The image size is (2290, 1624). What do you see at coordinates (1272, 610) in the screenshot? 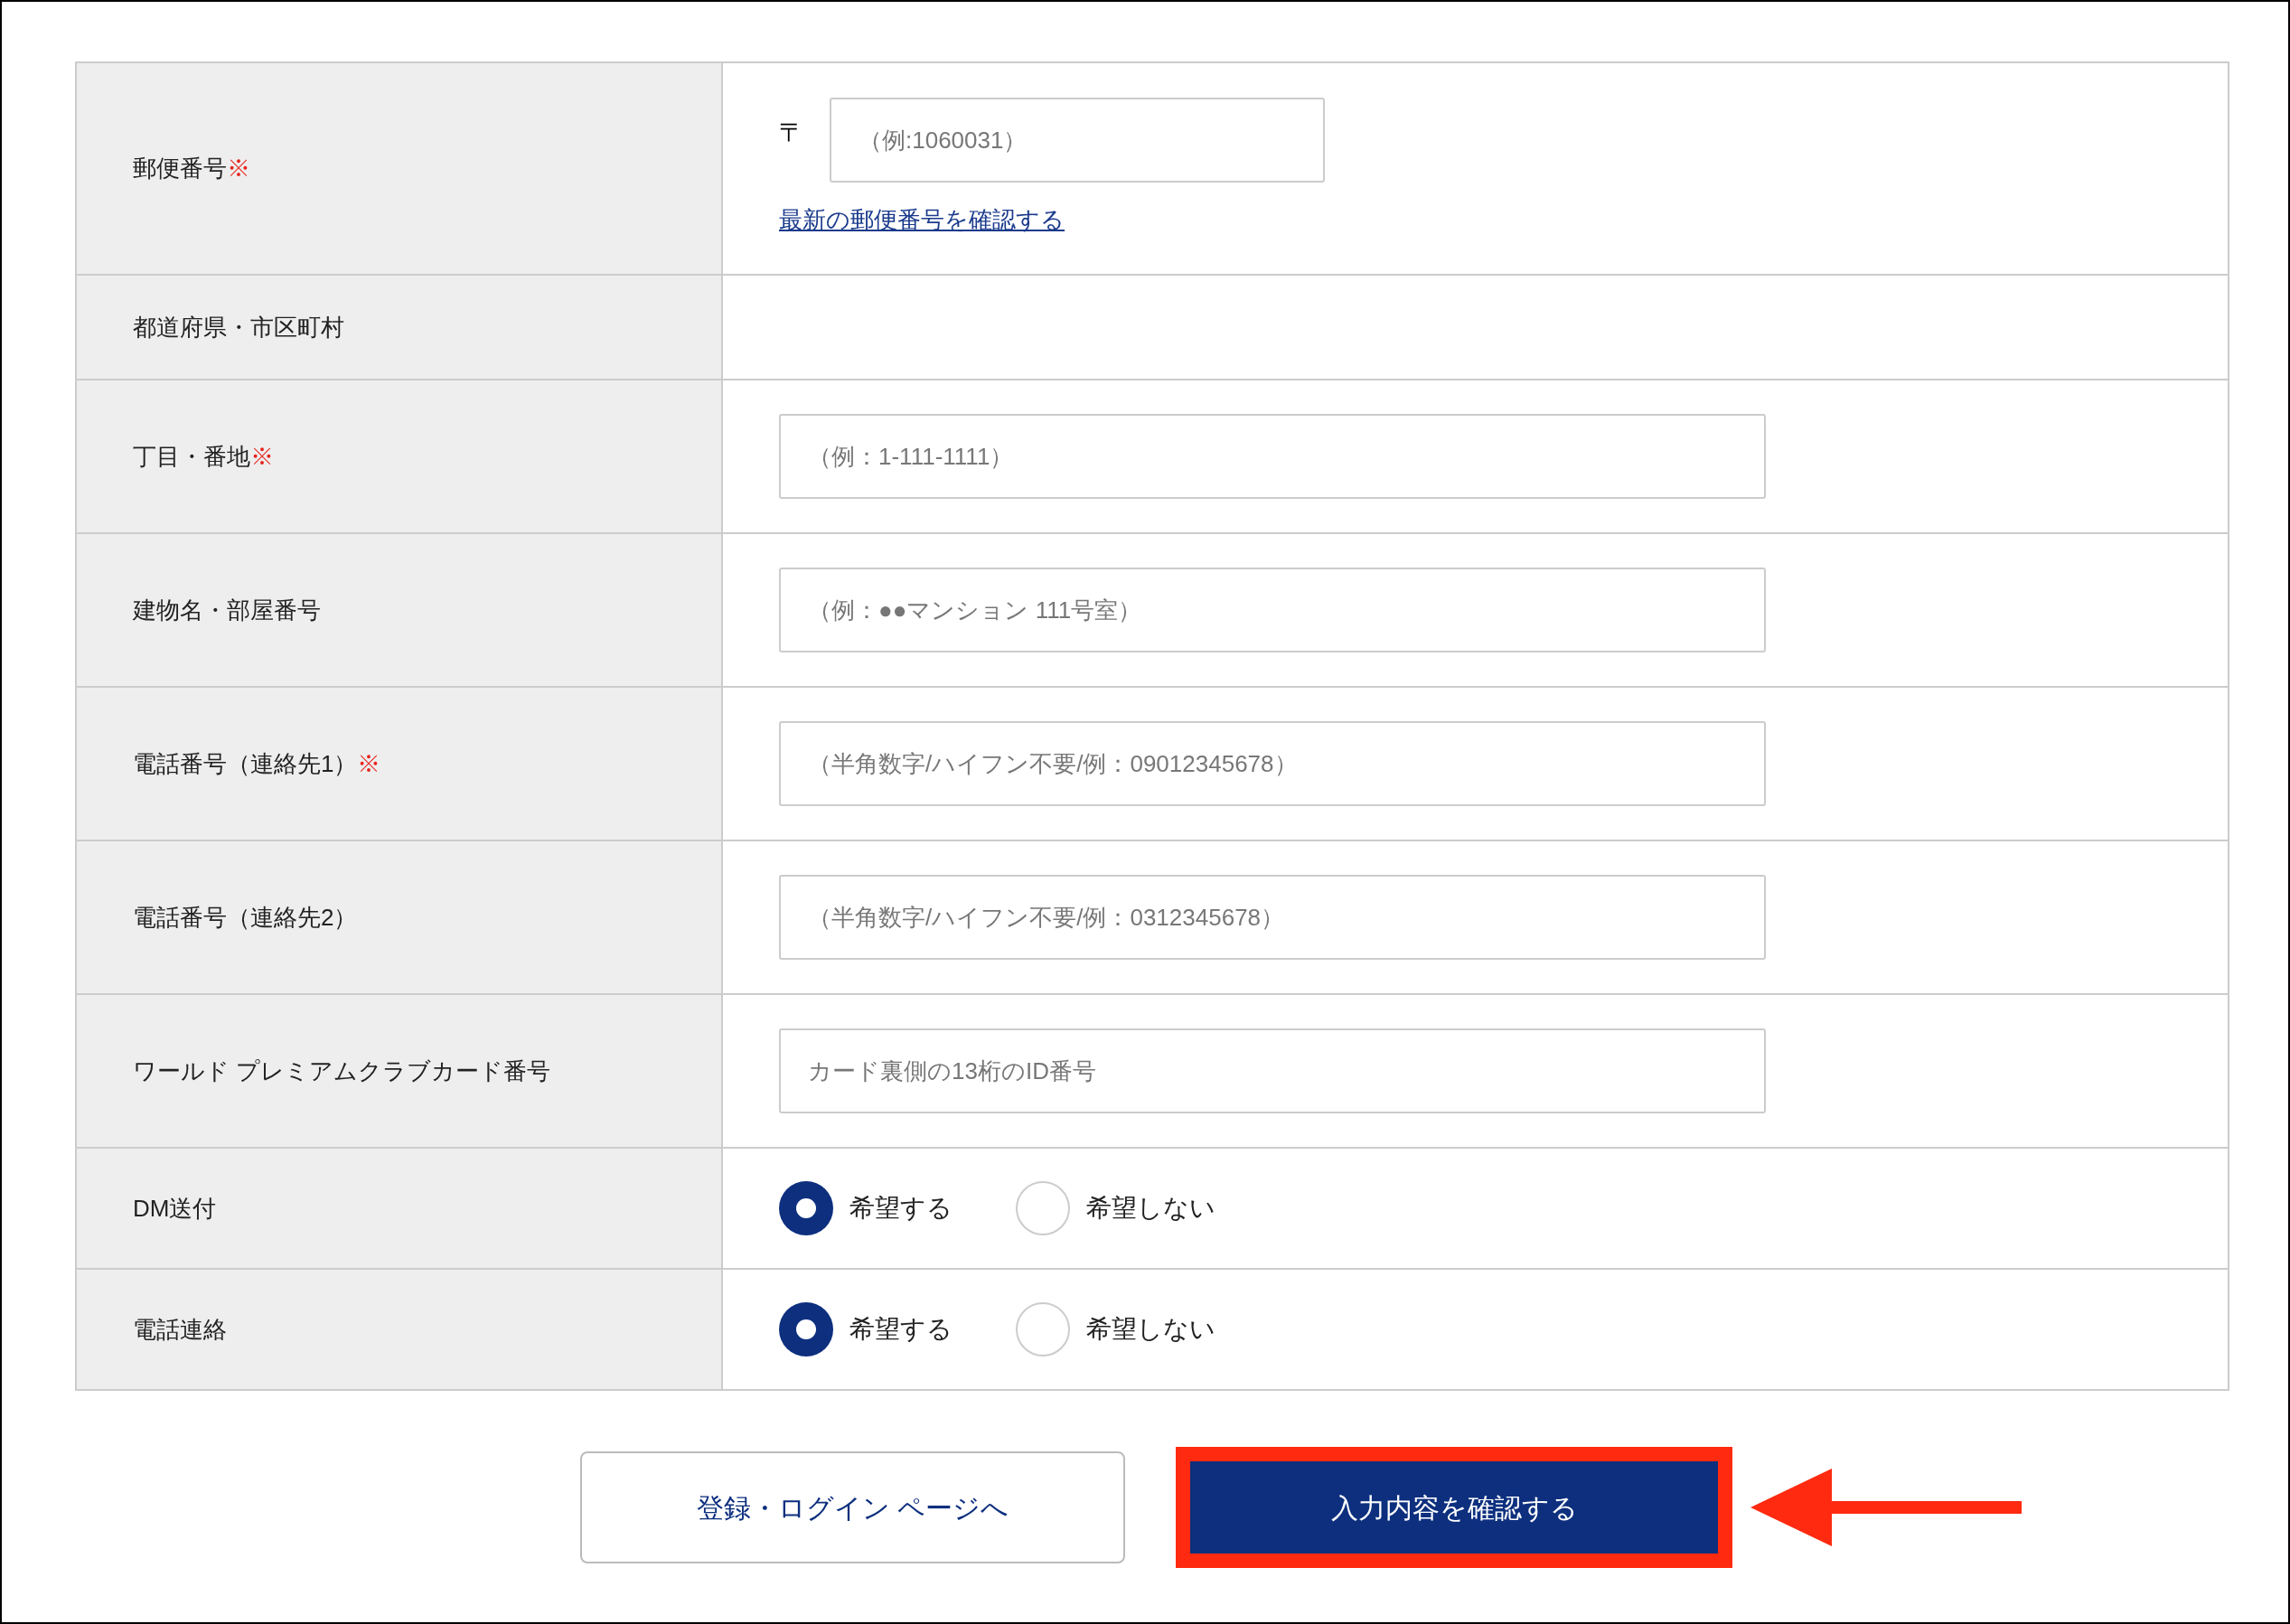
I see `input-field: （例：●●マンション 111号室）` at bounding box center [1272, 610].